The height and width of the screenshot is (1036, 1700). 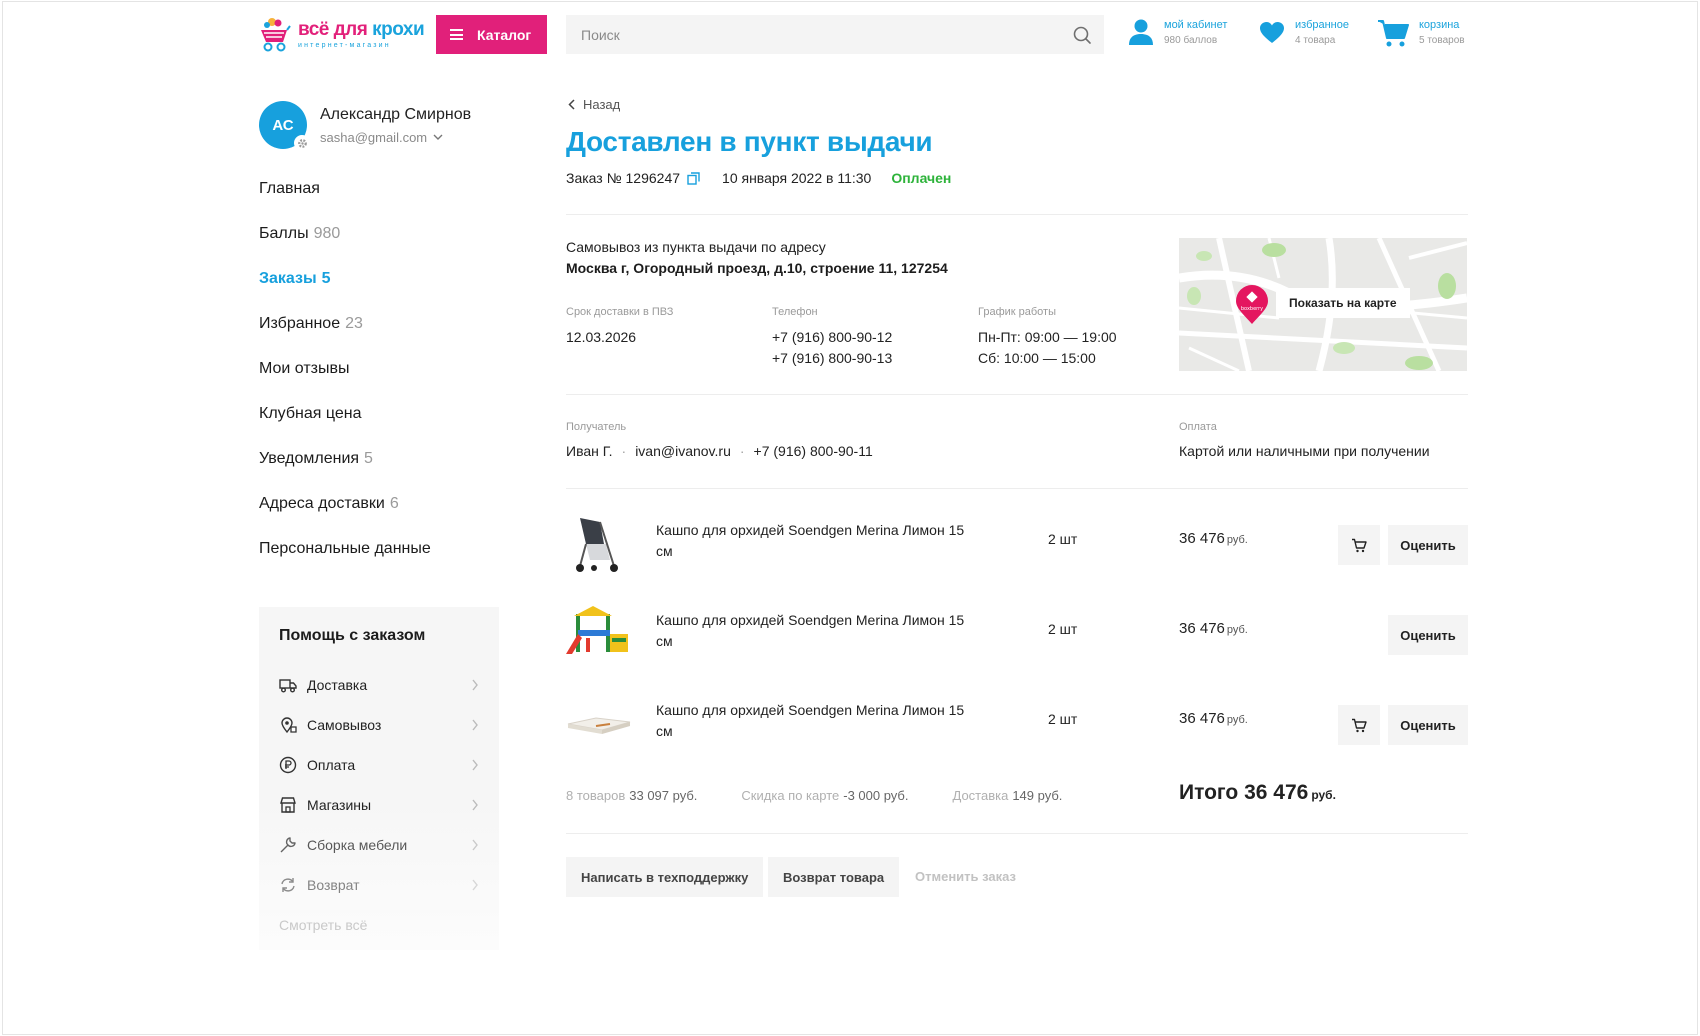 What do you see at coordinates (1252, 309) in the screenshot?
I see `svg-text: boxberry` at bounding box center [1252, 309].